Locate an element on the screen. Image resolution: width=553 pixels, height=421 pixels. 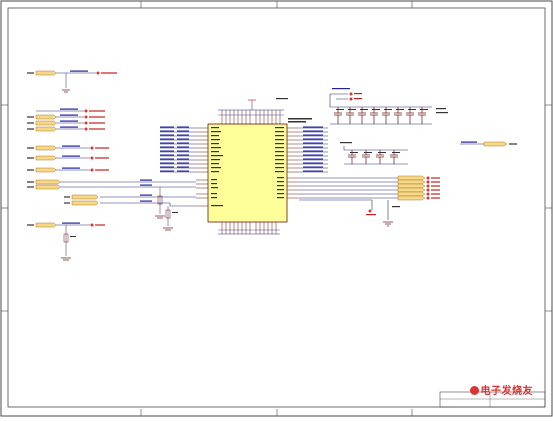
ground-symbol-right is located at coordinates (383, 213).